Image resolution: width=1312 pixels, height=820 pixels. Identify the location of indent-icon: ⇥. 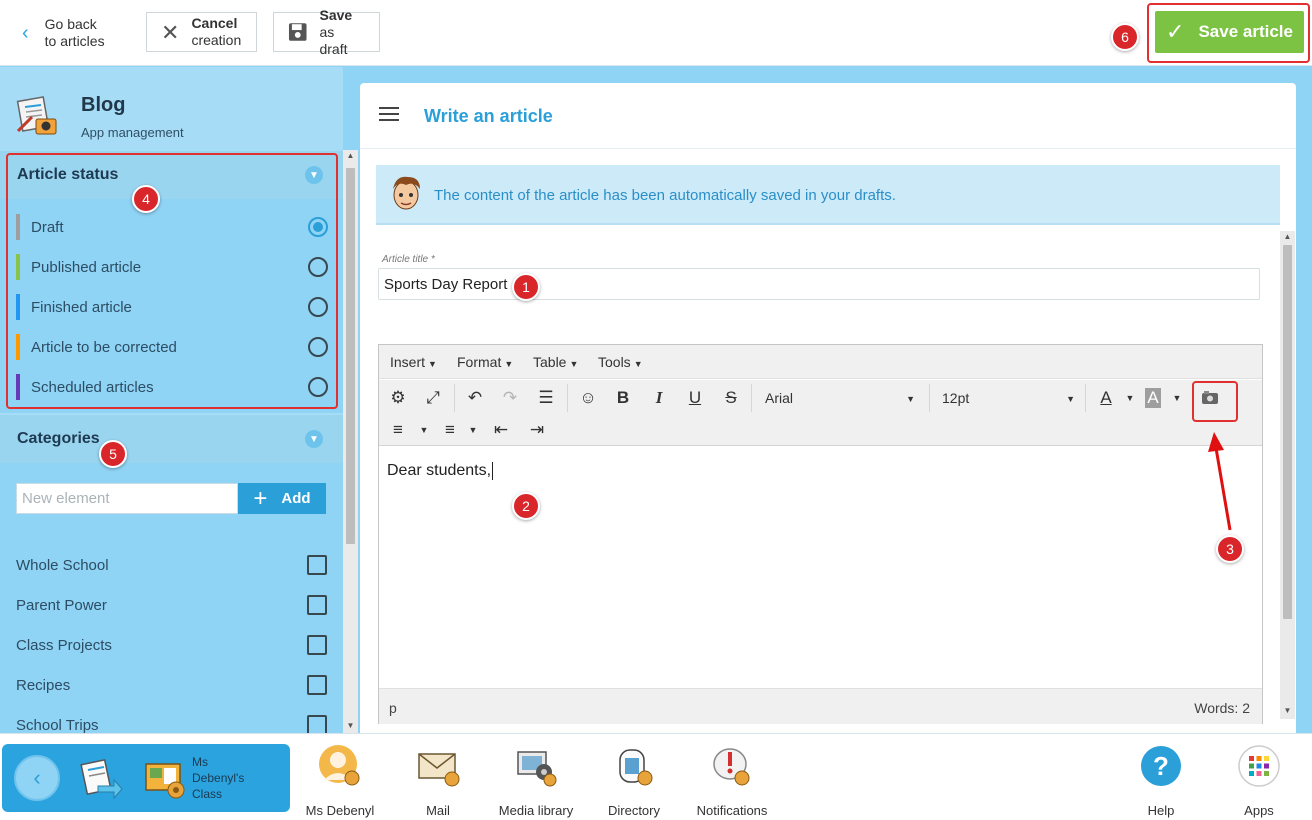
(537, 430).